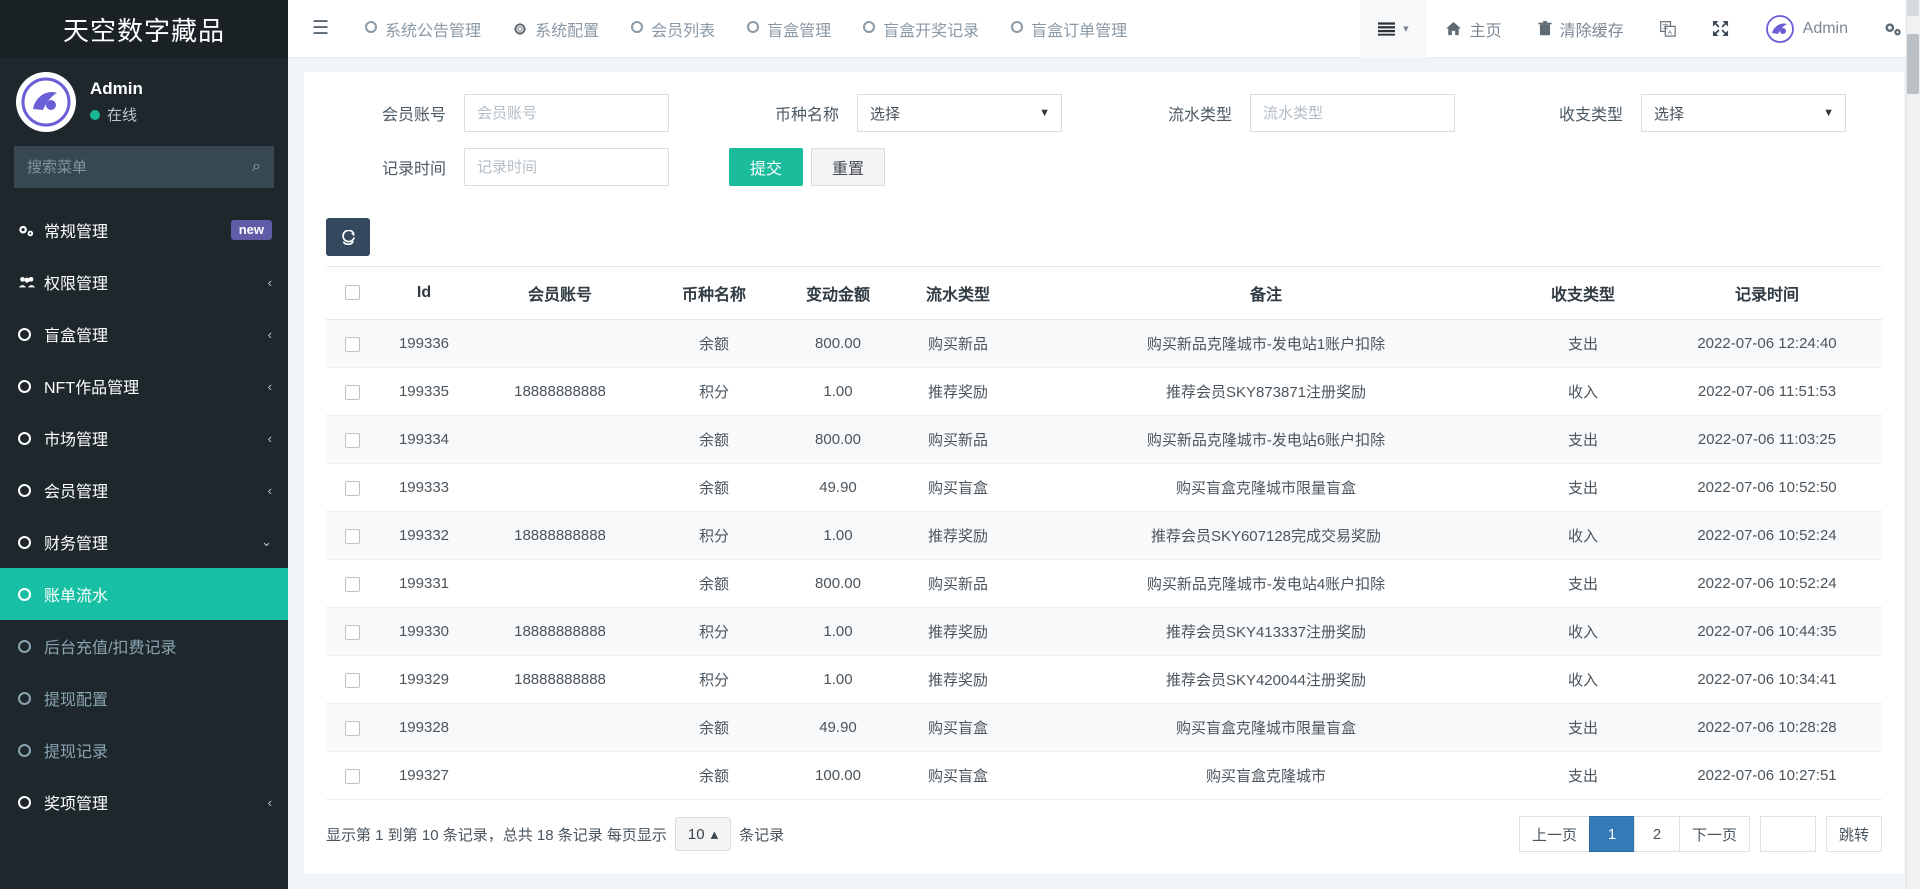 The width and height of the screenshot is (1920, 889). Describe the element at coordinates (348, 237) in the screenshot. I see `refresh-button` at that location.